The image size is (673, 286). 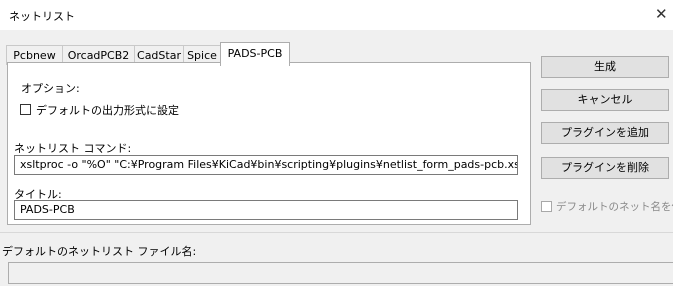 What do you see at coordinates (73, 148) in the screenshot?
I see `netlist-command-label: ネットリスト コマンド:` at bounding box center [73, 148].